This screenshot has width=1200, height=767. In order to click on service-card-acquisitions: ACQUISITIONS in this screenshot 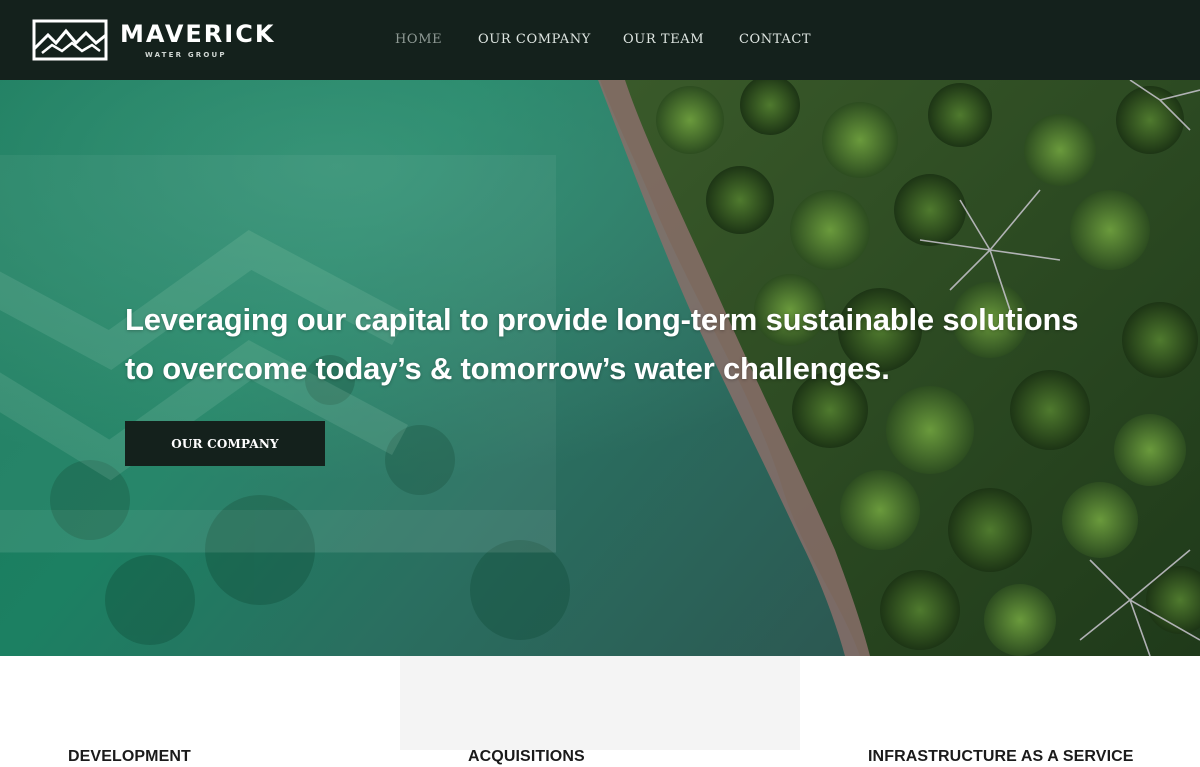, I will do `click(600, 710)`.